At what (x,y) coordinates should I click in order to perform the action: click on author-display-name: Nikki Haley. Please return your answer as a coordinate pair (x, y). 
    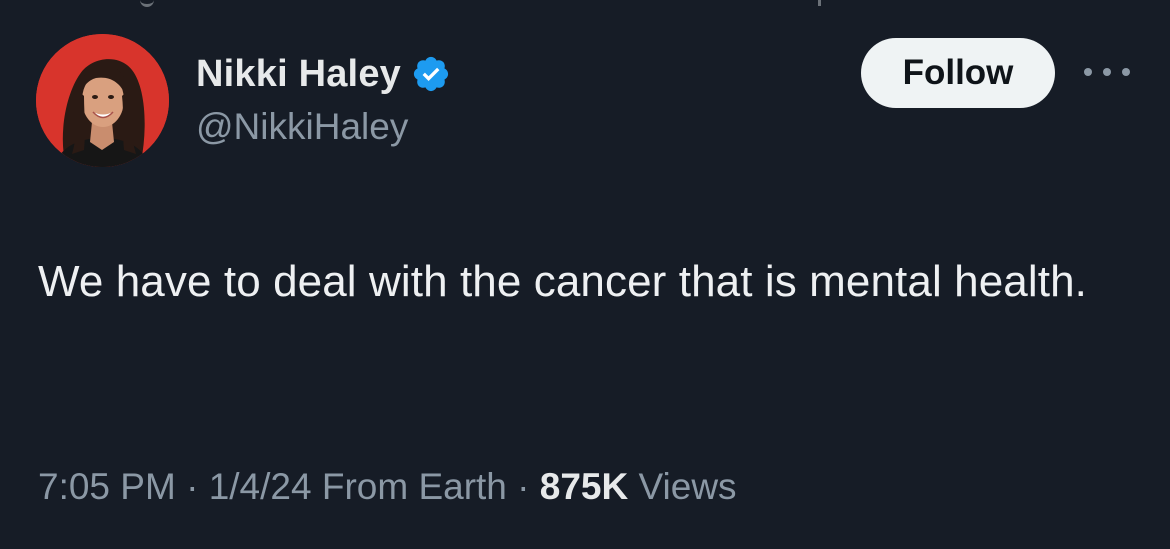
    Looking at the image, I should click on (298, 74).